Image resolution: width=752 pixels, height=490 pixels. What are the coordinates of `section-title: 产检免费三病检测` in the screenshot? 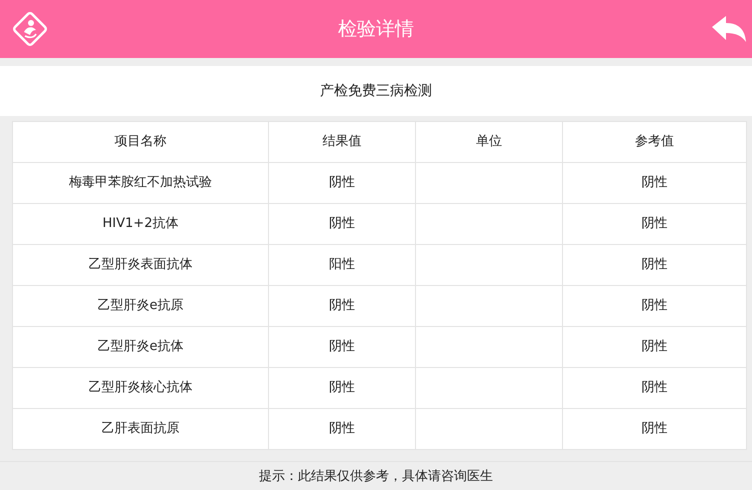 It's located at (376, 91).